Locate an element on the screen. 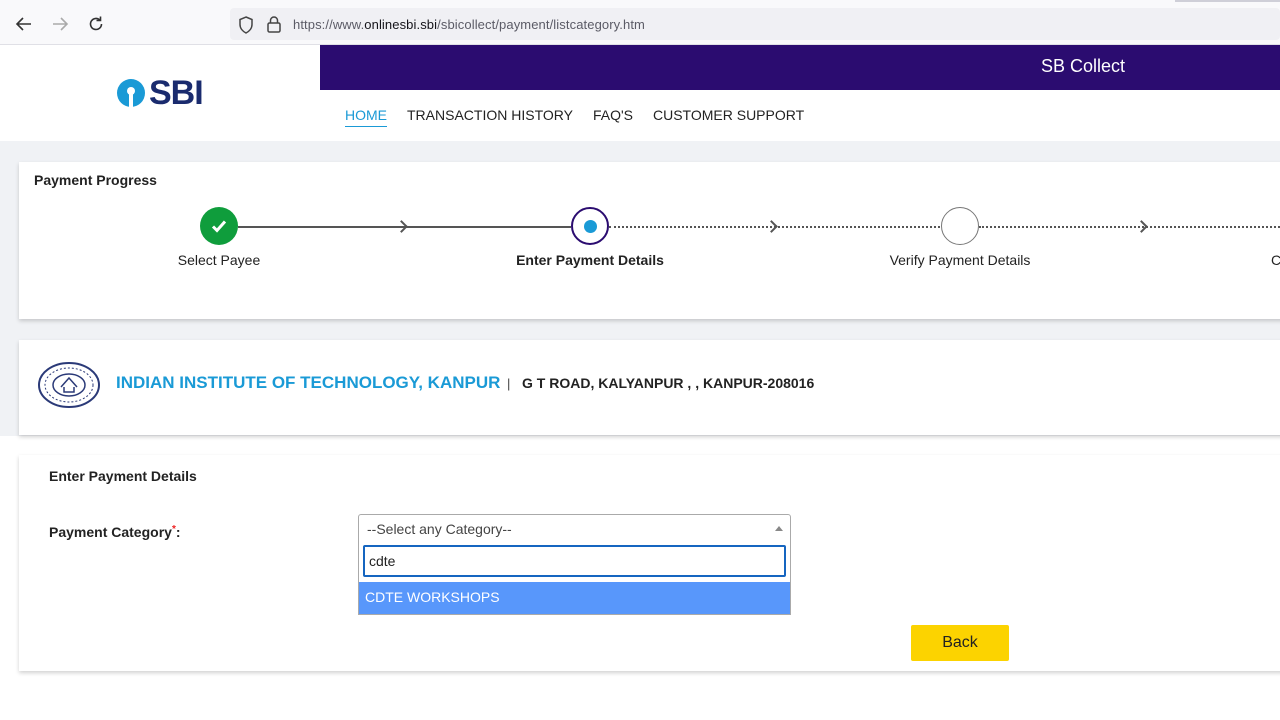 The image size is (1280, 720). reload-icon is located at coordinates (96, 24).